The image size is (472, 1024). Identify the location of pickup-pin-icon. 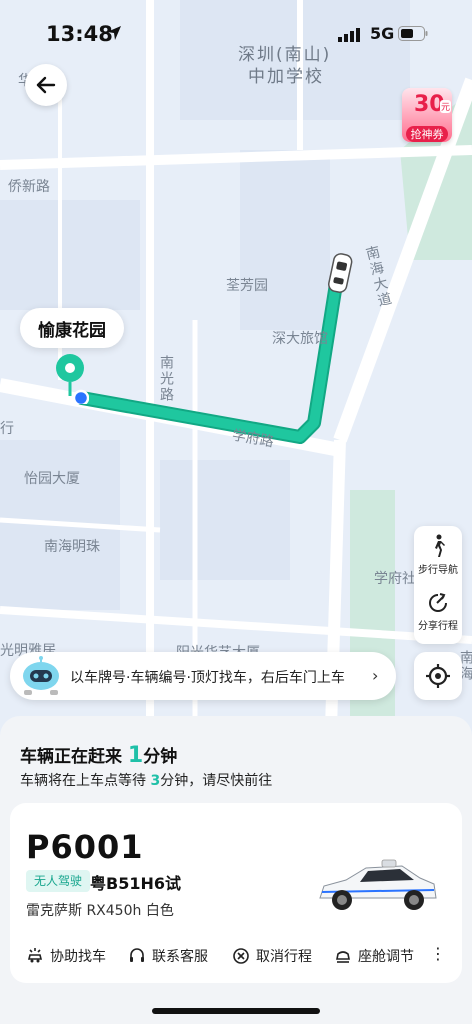
(72, 379).